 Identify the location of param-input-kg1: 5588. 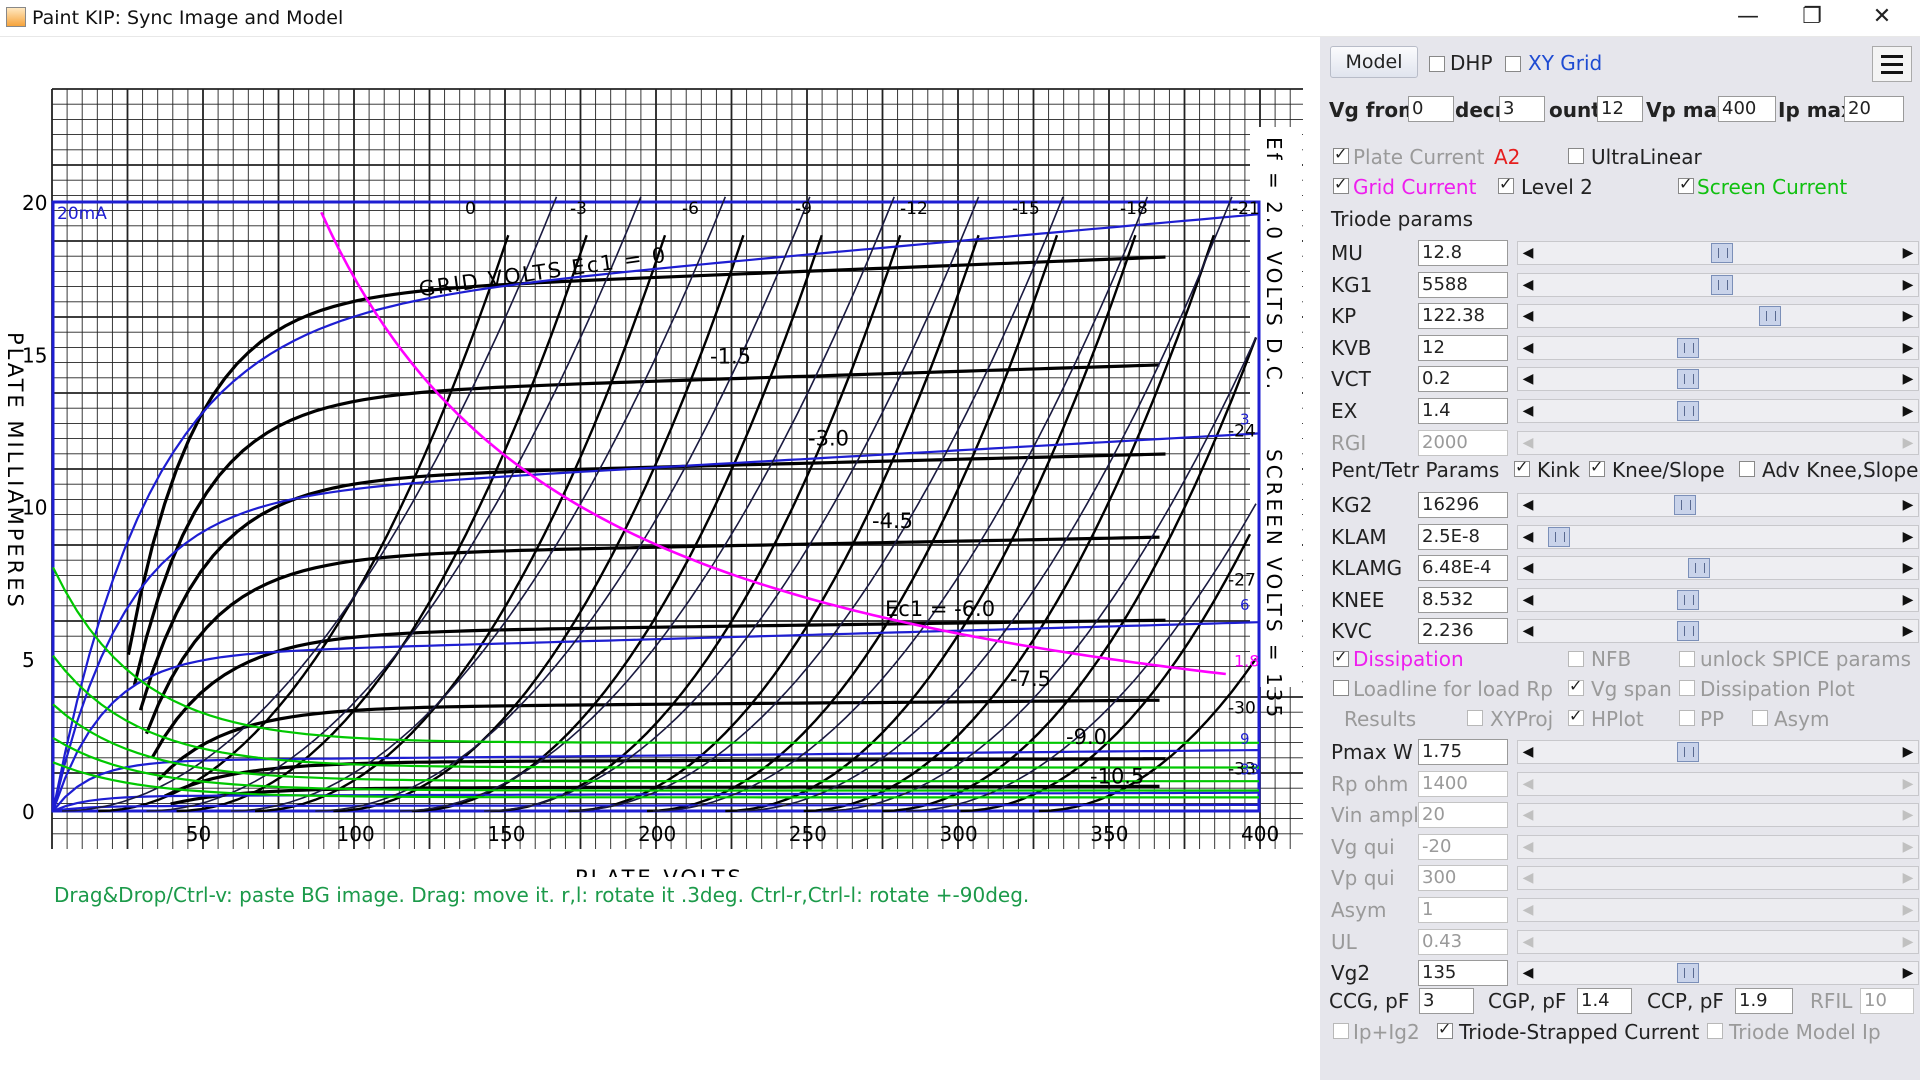
(1463, 284).